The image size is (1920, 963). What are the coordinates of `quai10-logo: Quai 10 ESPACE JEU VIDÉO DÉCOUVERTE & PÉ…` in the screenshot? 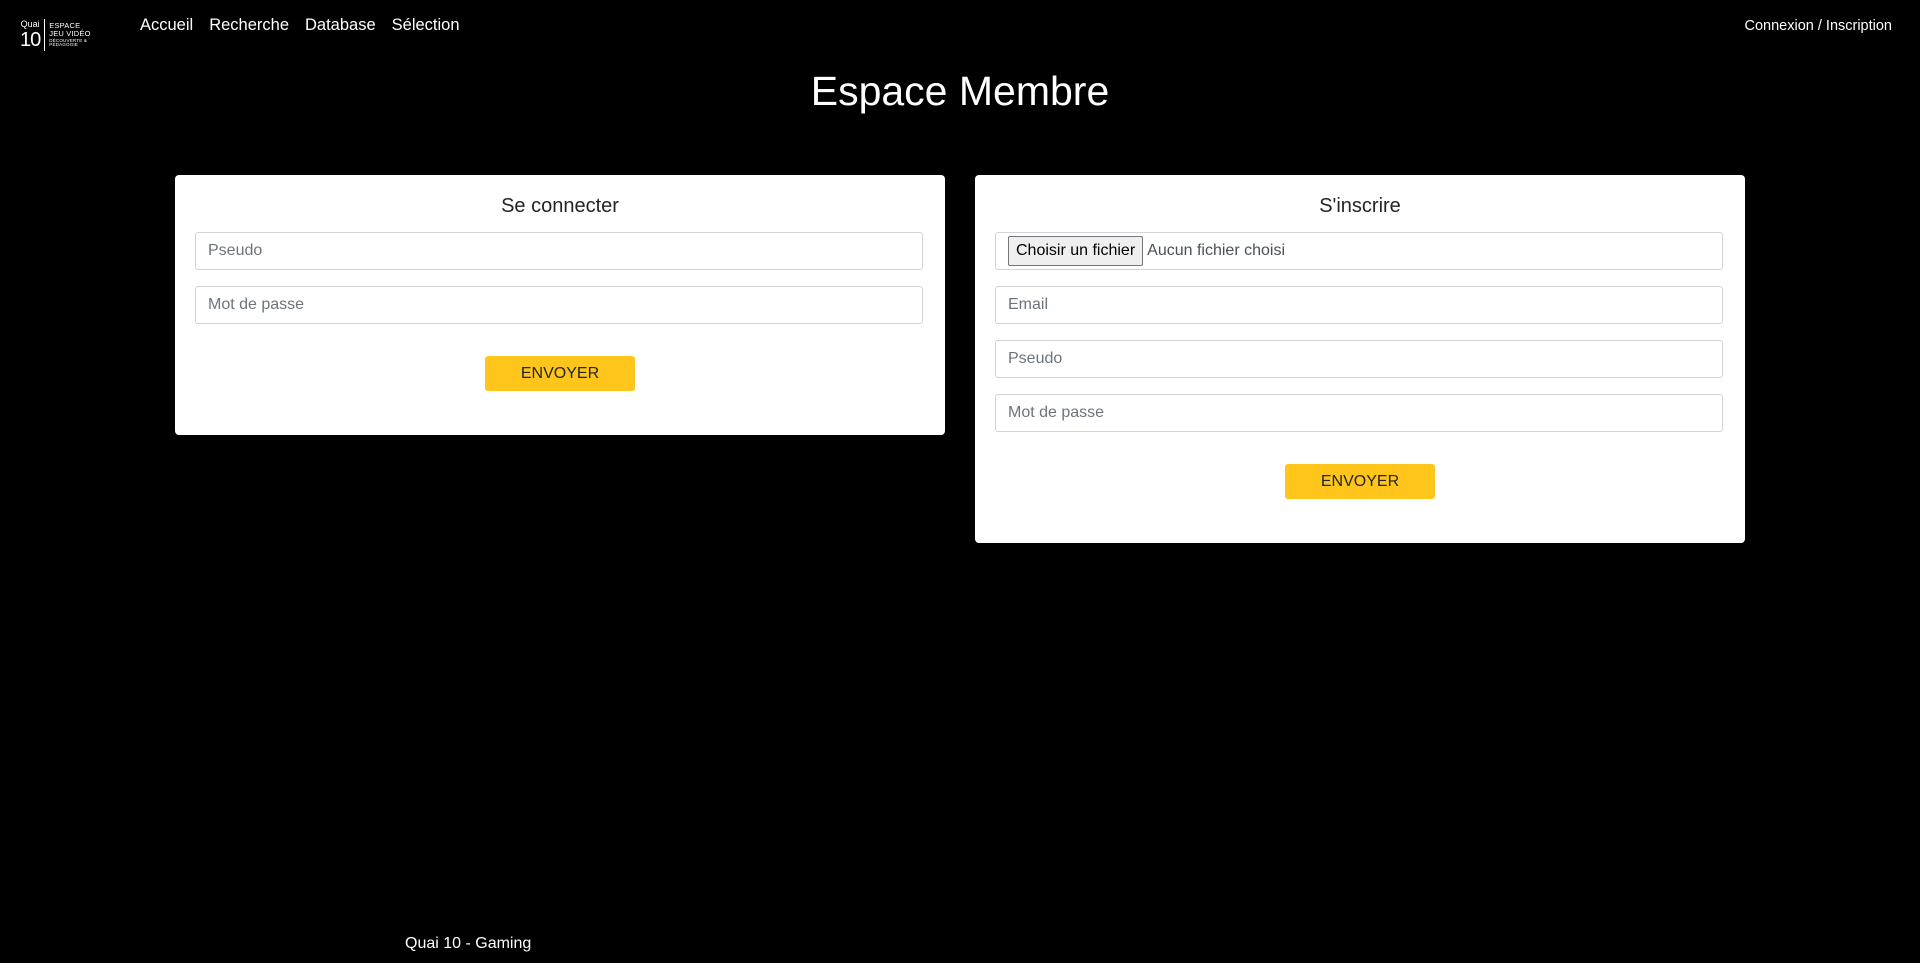 It's located at (66, 35).